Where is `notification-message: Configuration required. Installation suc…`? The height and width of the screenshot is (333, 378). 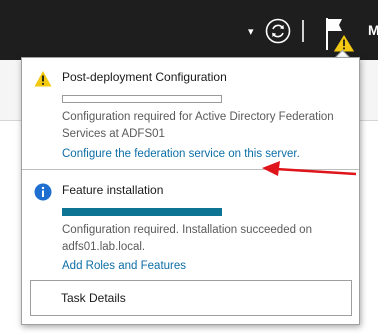
notification-message: Configuration required. Installation suc… is located at coordinates (187, 238).